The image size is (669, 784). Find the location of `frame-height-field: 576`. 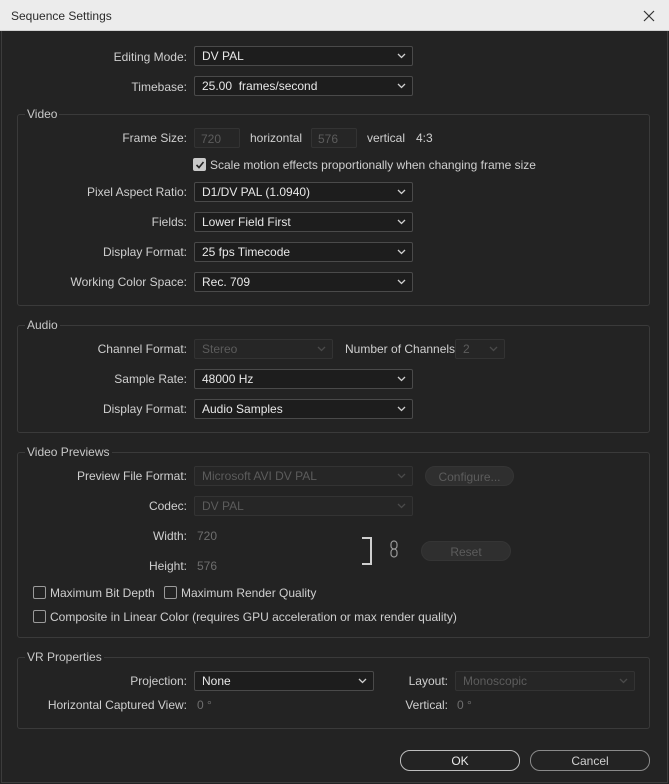

frame-height-field: 576 is located at coordinates (334, 138).